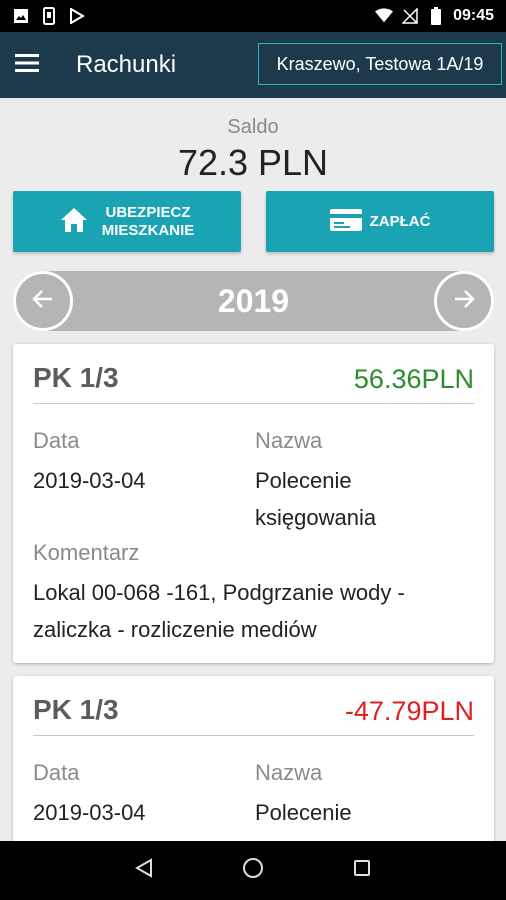 This screenshot has width=506, height=900. I want to click on pay-label: ZAPŁAĆ, so click(400, 221).